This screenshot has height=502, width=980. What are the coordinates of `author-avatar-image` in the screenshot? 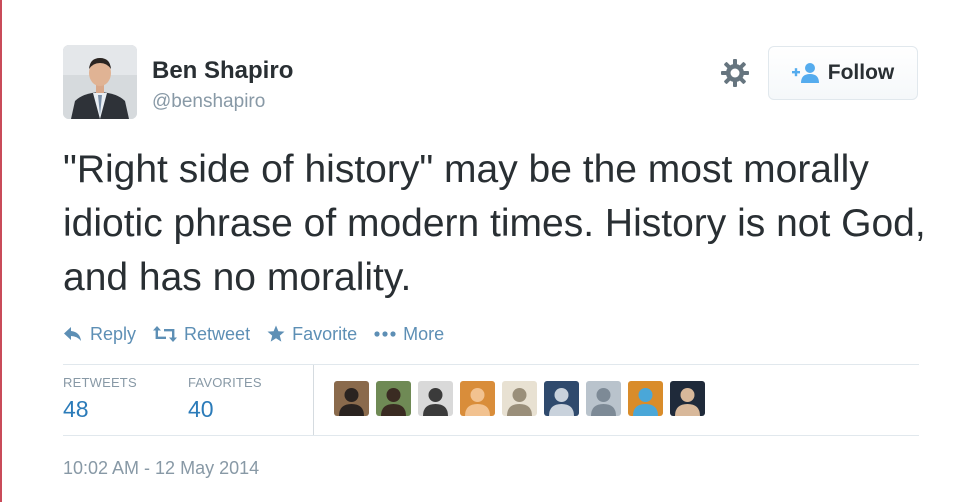 It's located at (100, 82).